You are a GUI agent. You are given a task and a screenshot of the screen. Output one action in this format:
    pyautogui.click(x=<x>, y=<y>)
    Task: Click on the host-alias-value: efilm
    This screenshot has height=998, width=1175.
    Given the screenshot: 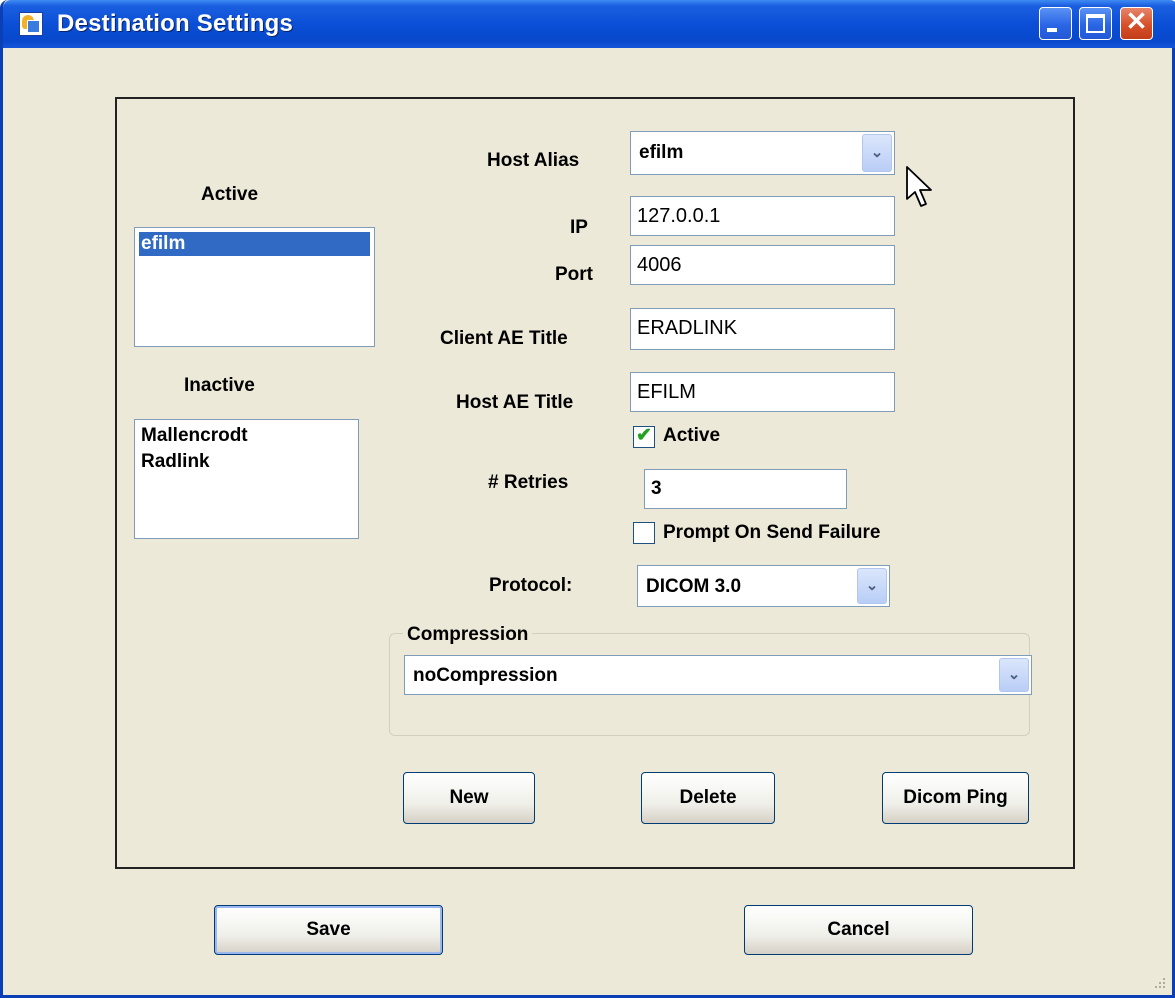 What is the action you would take?
    pyautogui.click(x=661, y=152)
    